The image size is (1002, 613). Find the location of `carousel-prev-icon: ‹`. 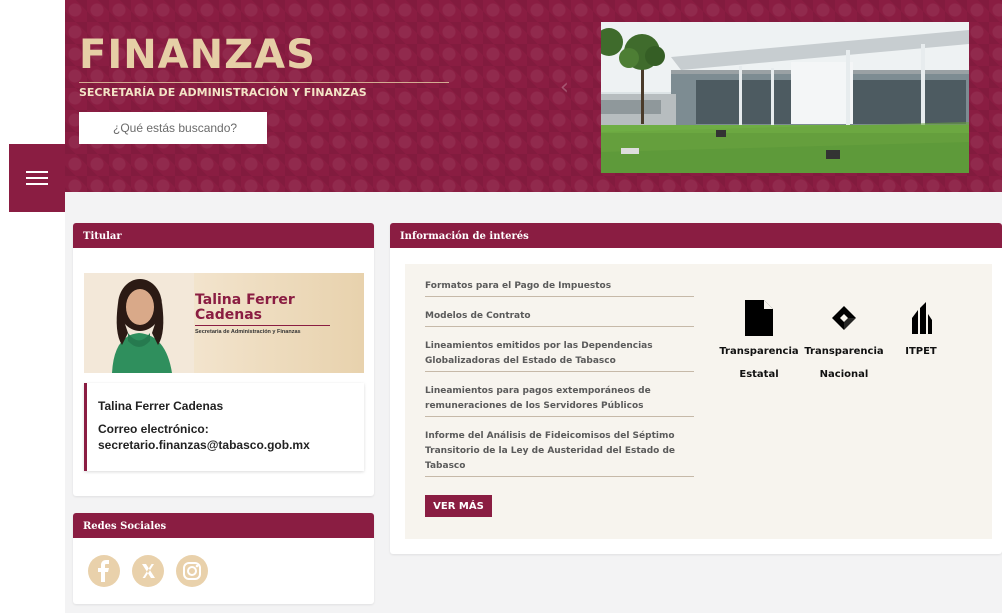

carousel-prev-icon: ‹ is located at coordinates (567, 87).